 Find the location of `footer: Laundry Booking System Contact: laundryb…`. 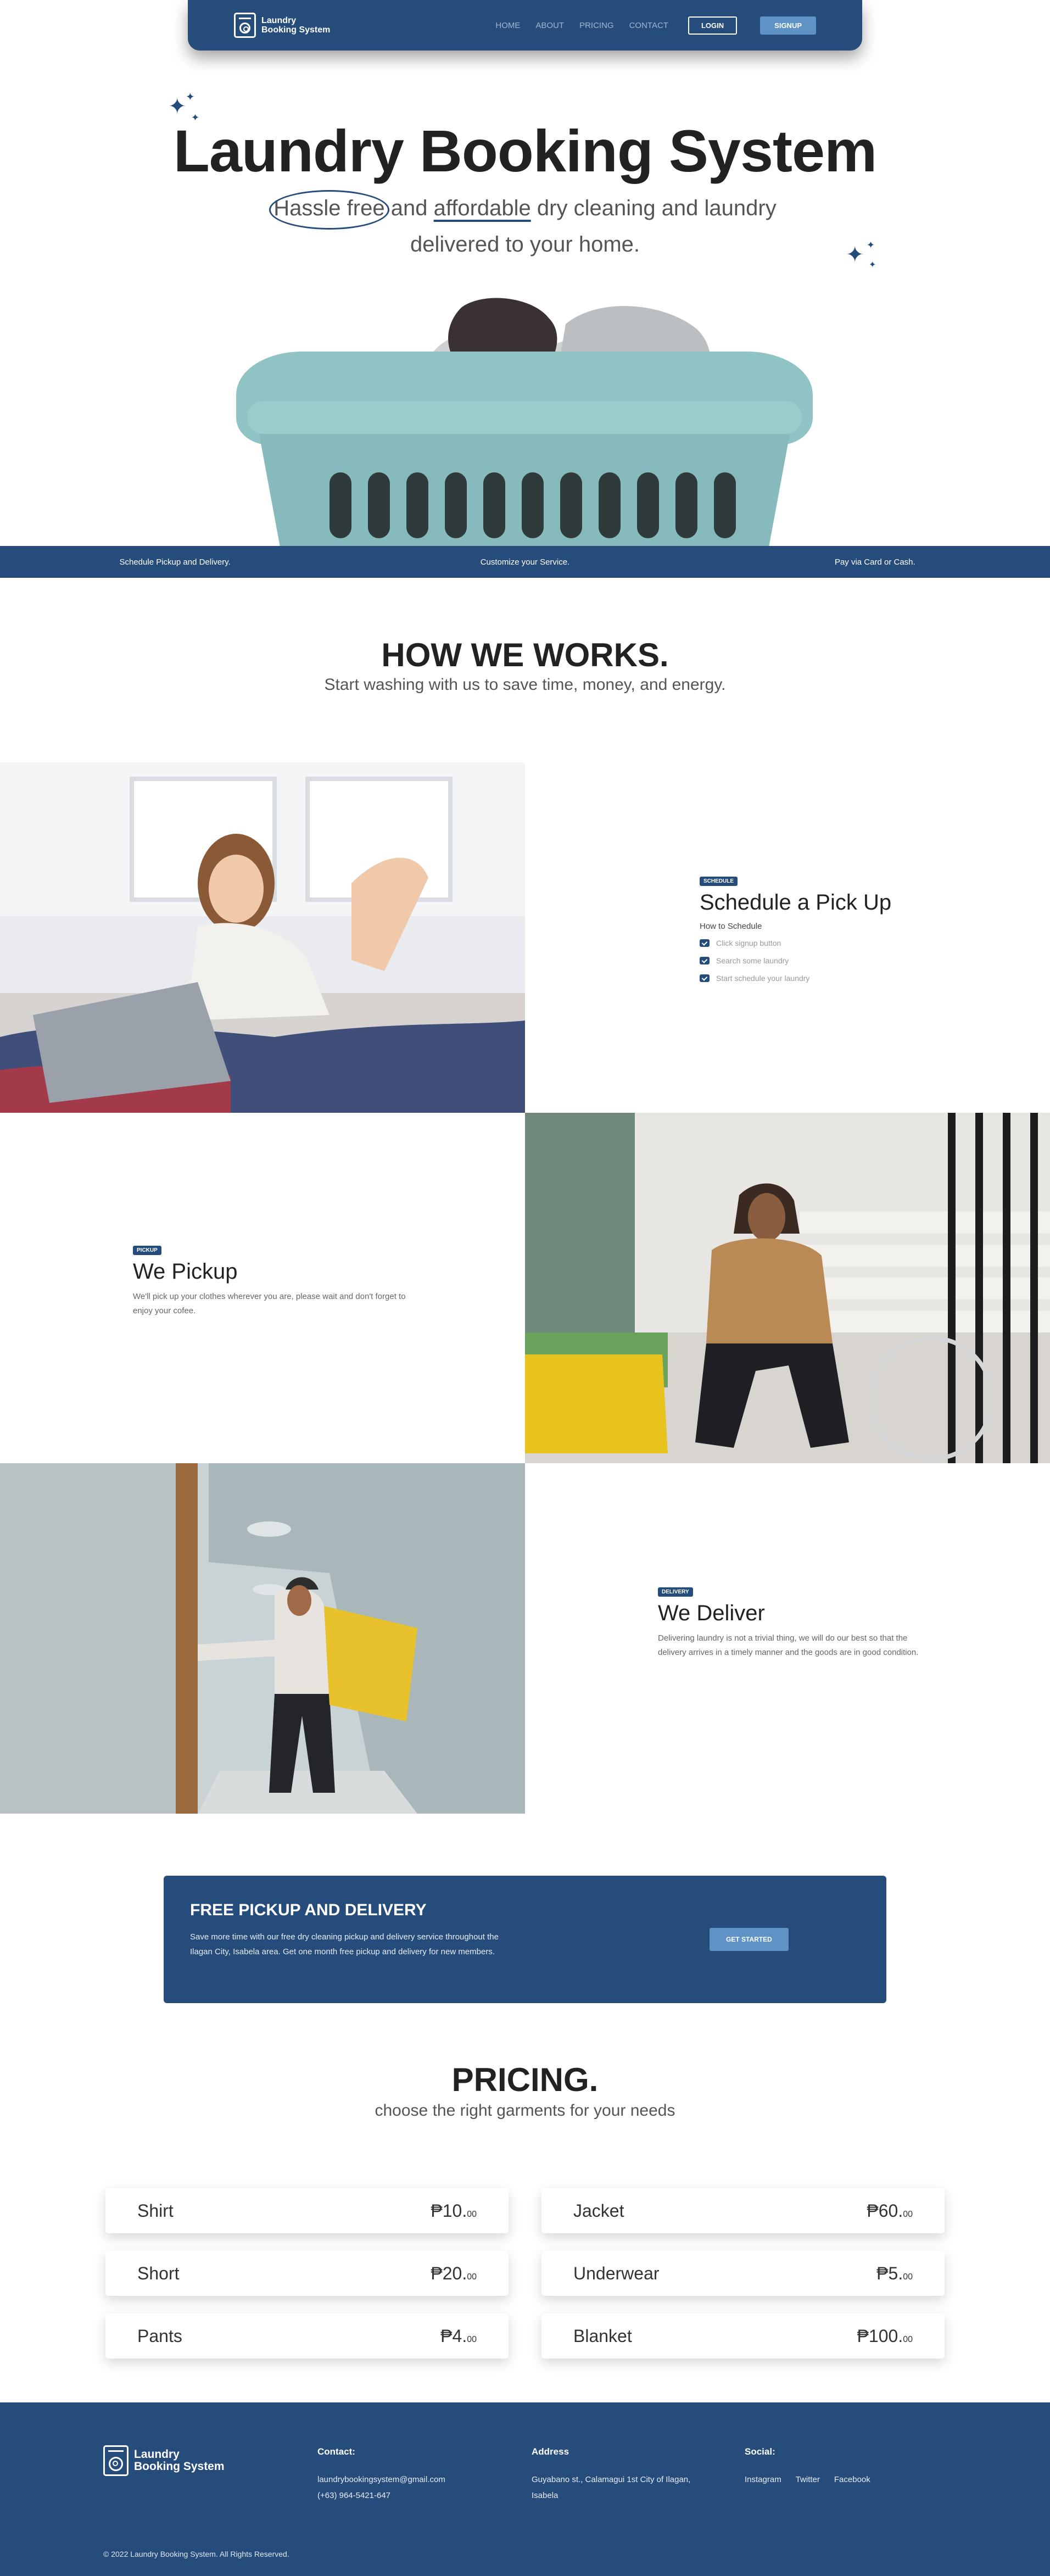

footer: Laundry Booking System Contact: laundryb… is located at coordinates (525, 2489).